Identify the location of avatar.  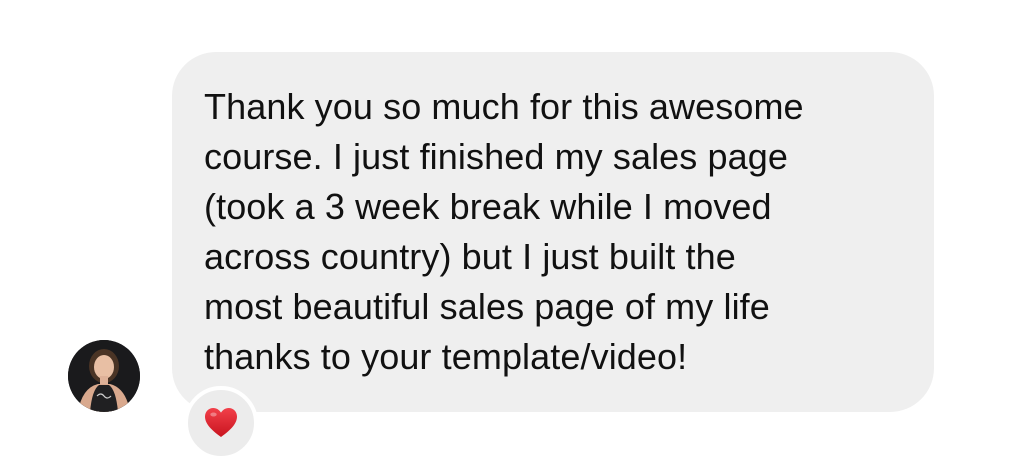
(104, 376).